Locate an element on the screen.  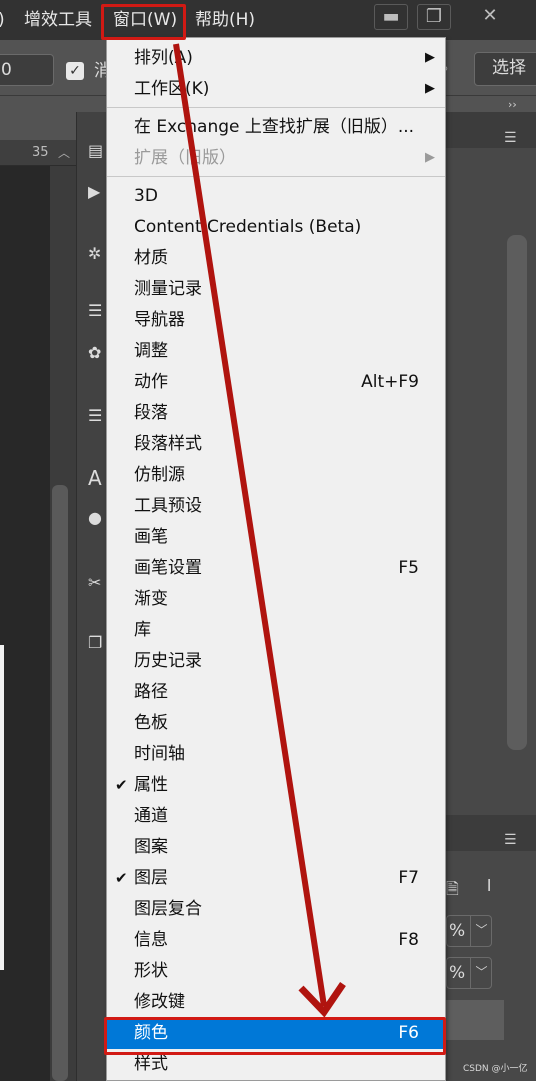
watermark: CSDN @小一亿 is located at coordinates (495, 1069).